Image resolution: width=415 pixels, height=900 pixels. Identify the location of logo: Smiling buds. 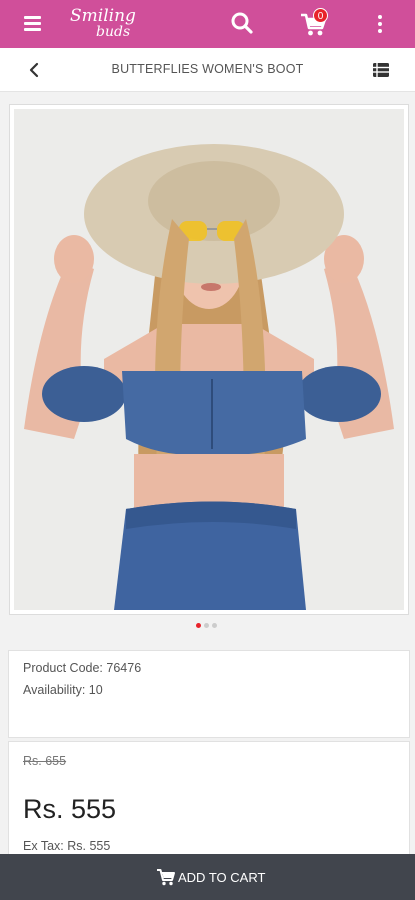
(108, 24).